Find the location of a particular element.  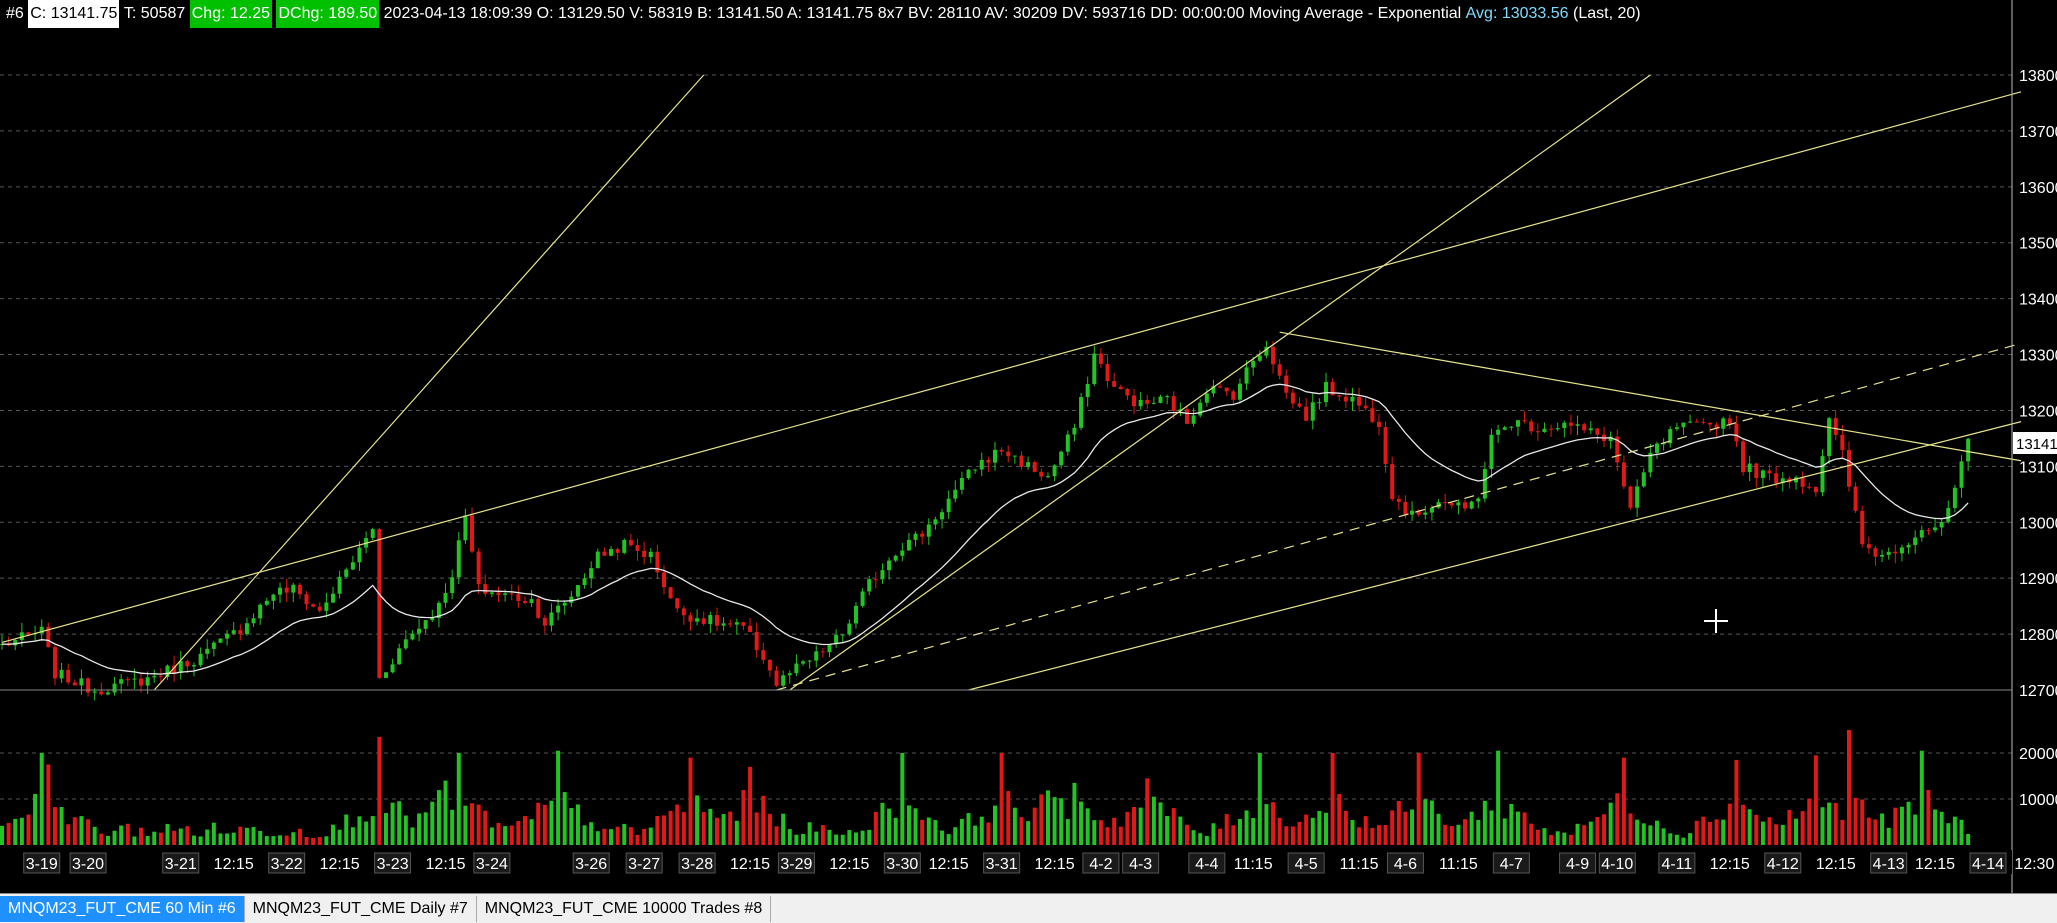

price-tick-label: 12700 is located at coordinates (2038, 691).